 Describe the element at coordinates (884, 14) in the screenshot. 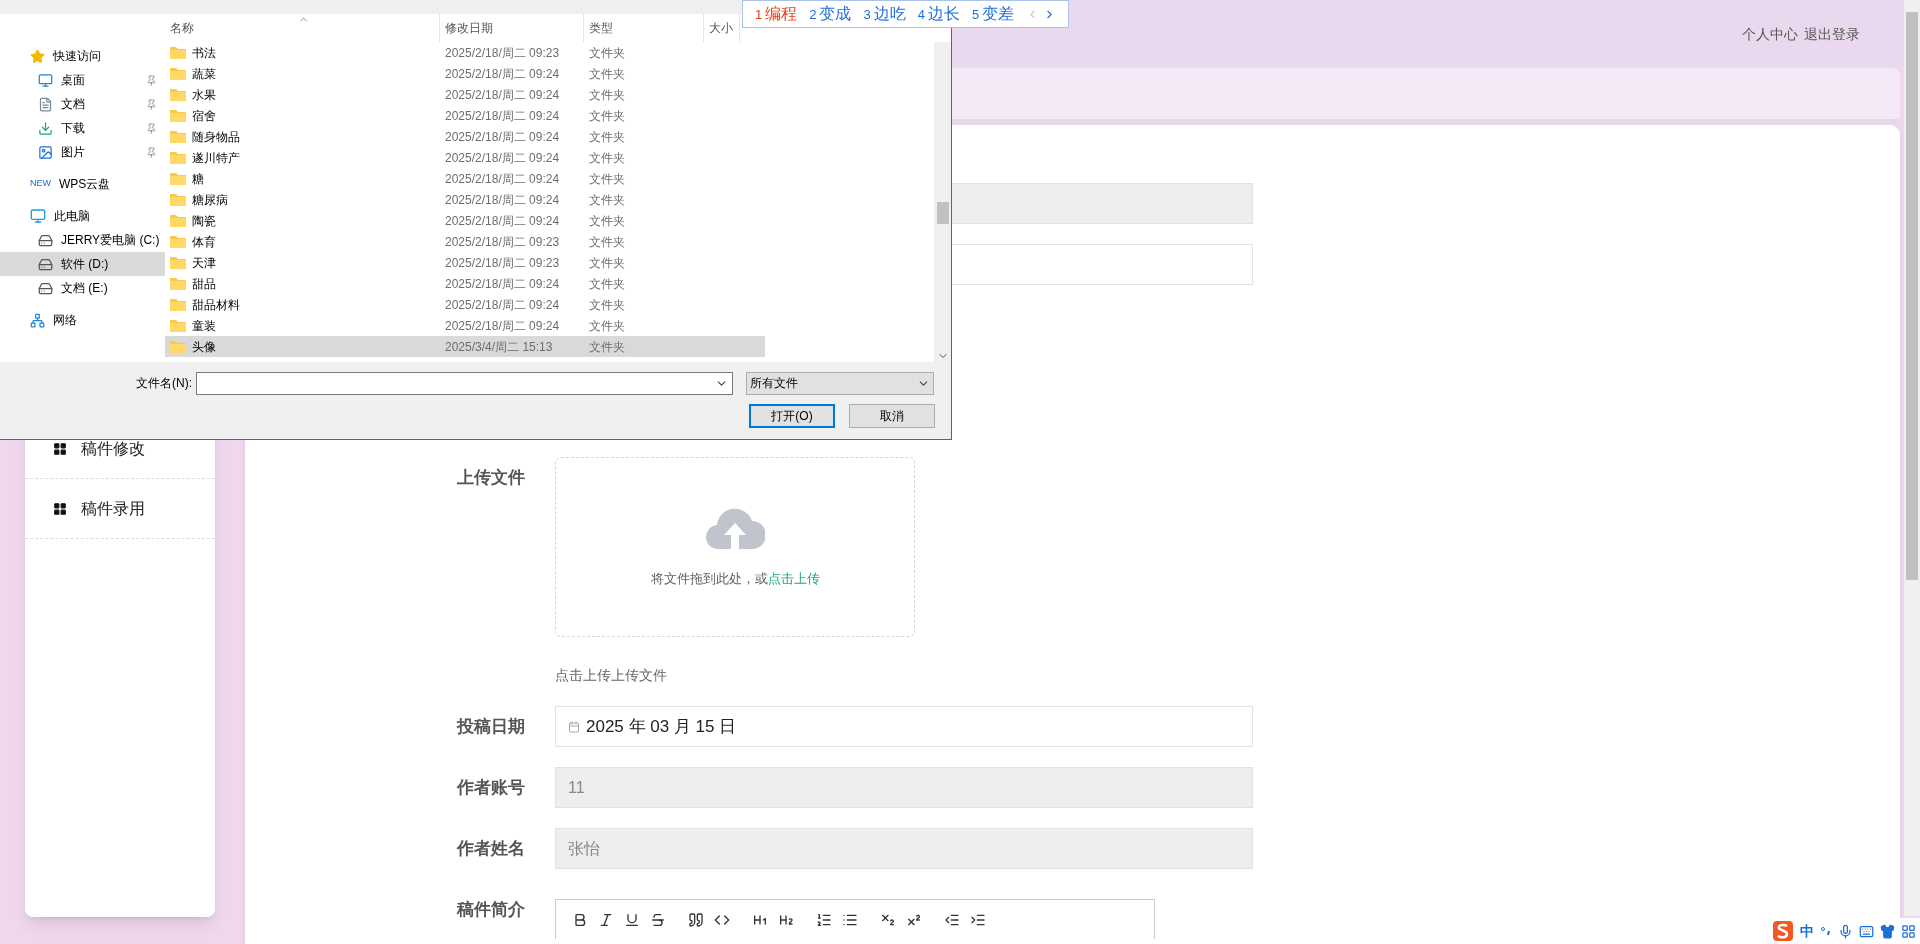

I see `ime-candidate: 3 边吃` at that location.